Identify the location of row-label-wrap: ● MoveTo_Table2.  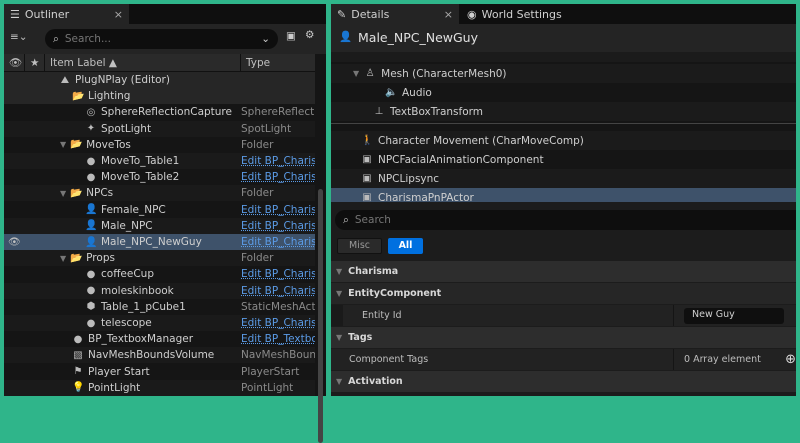
(132, 177).